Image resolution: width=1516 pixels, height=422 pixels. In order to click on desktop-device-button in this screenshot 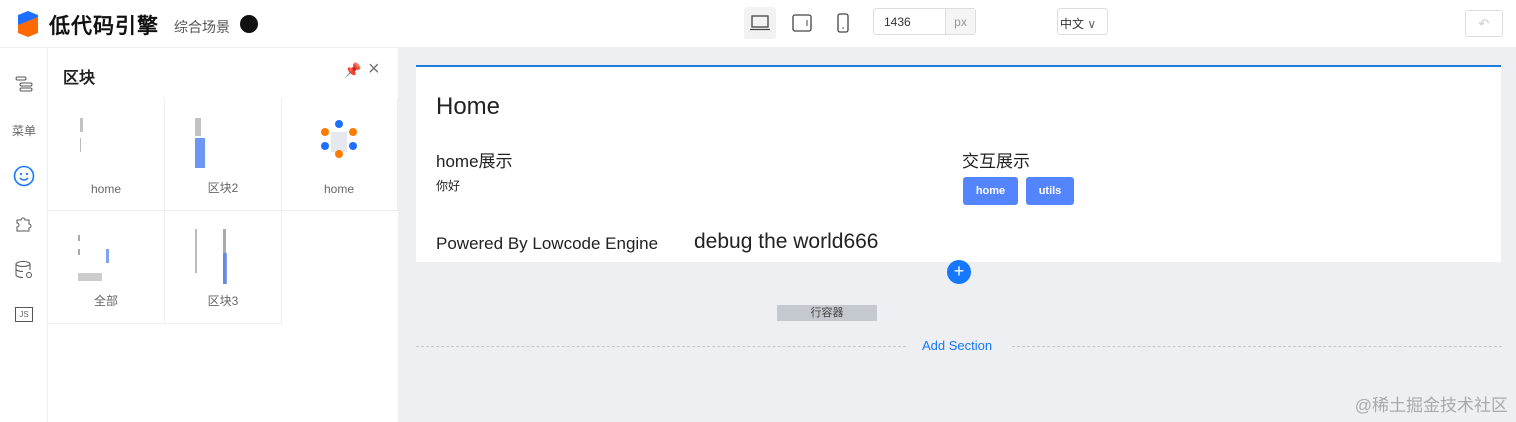, I will do `click(760, 23)`.